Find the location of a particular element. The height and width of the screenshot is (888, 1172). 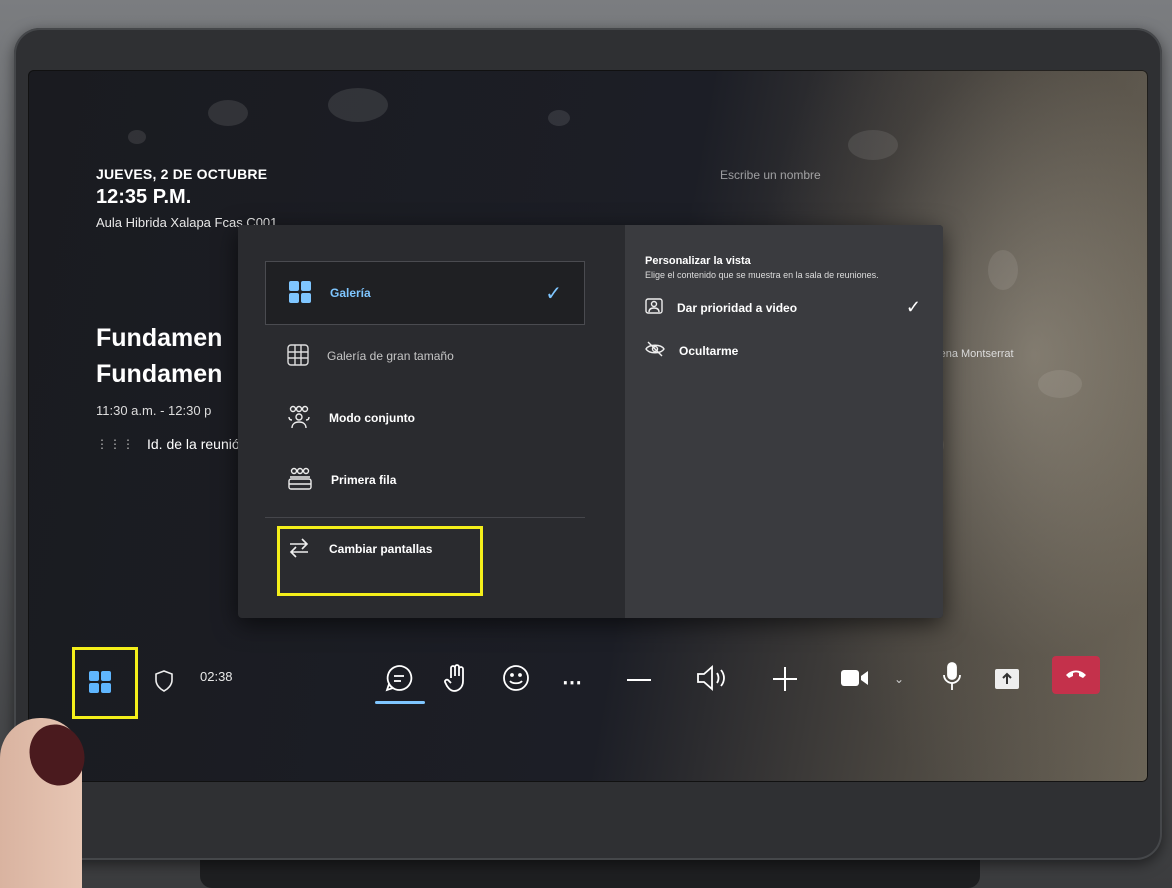

dialpad-icon: ⋮⋮⋮ is located at coordinates (115, 444).